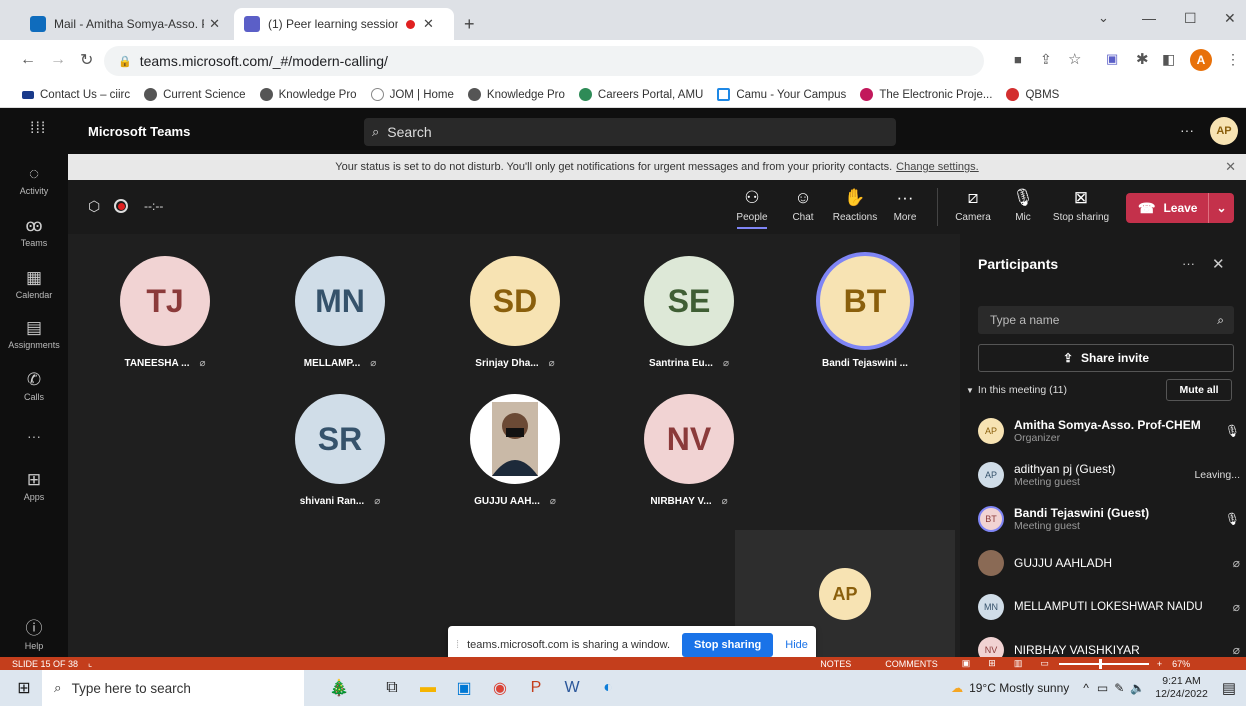 This screenshot has height=706, width=1246. What do you see at coordinates (90, 663) in the screenshot?
I see `spellcheck-icon: ⌞` at bounding box center [90, 663].